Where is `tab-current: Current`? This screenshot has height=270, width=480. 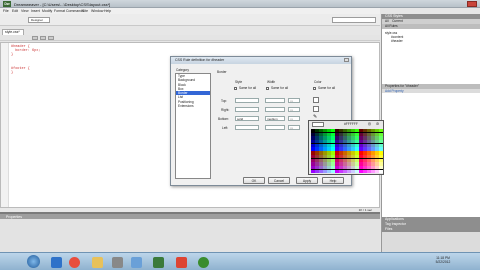 tab-current: Current is located at coordinates (397, 21).